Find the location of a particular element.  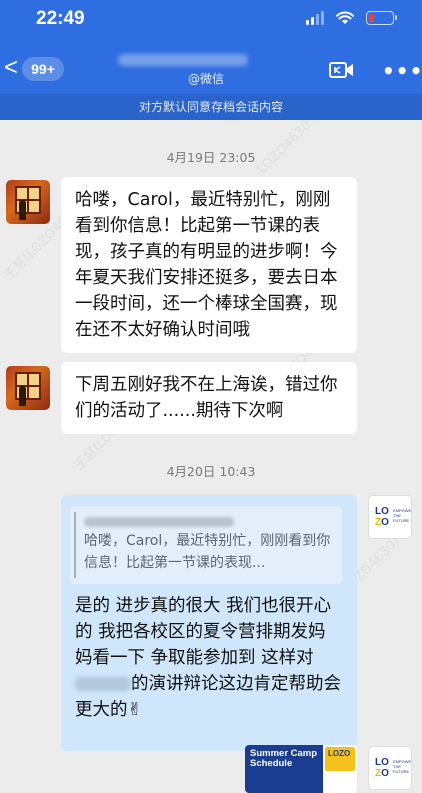

quoted-sender-redacted is located at coordinates (209, 522).